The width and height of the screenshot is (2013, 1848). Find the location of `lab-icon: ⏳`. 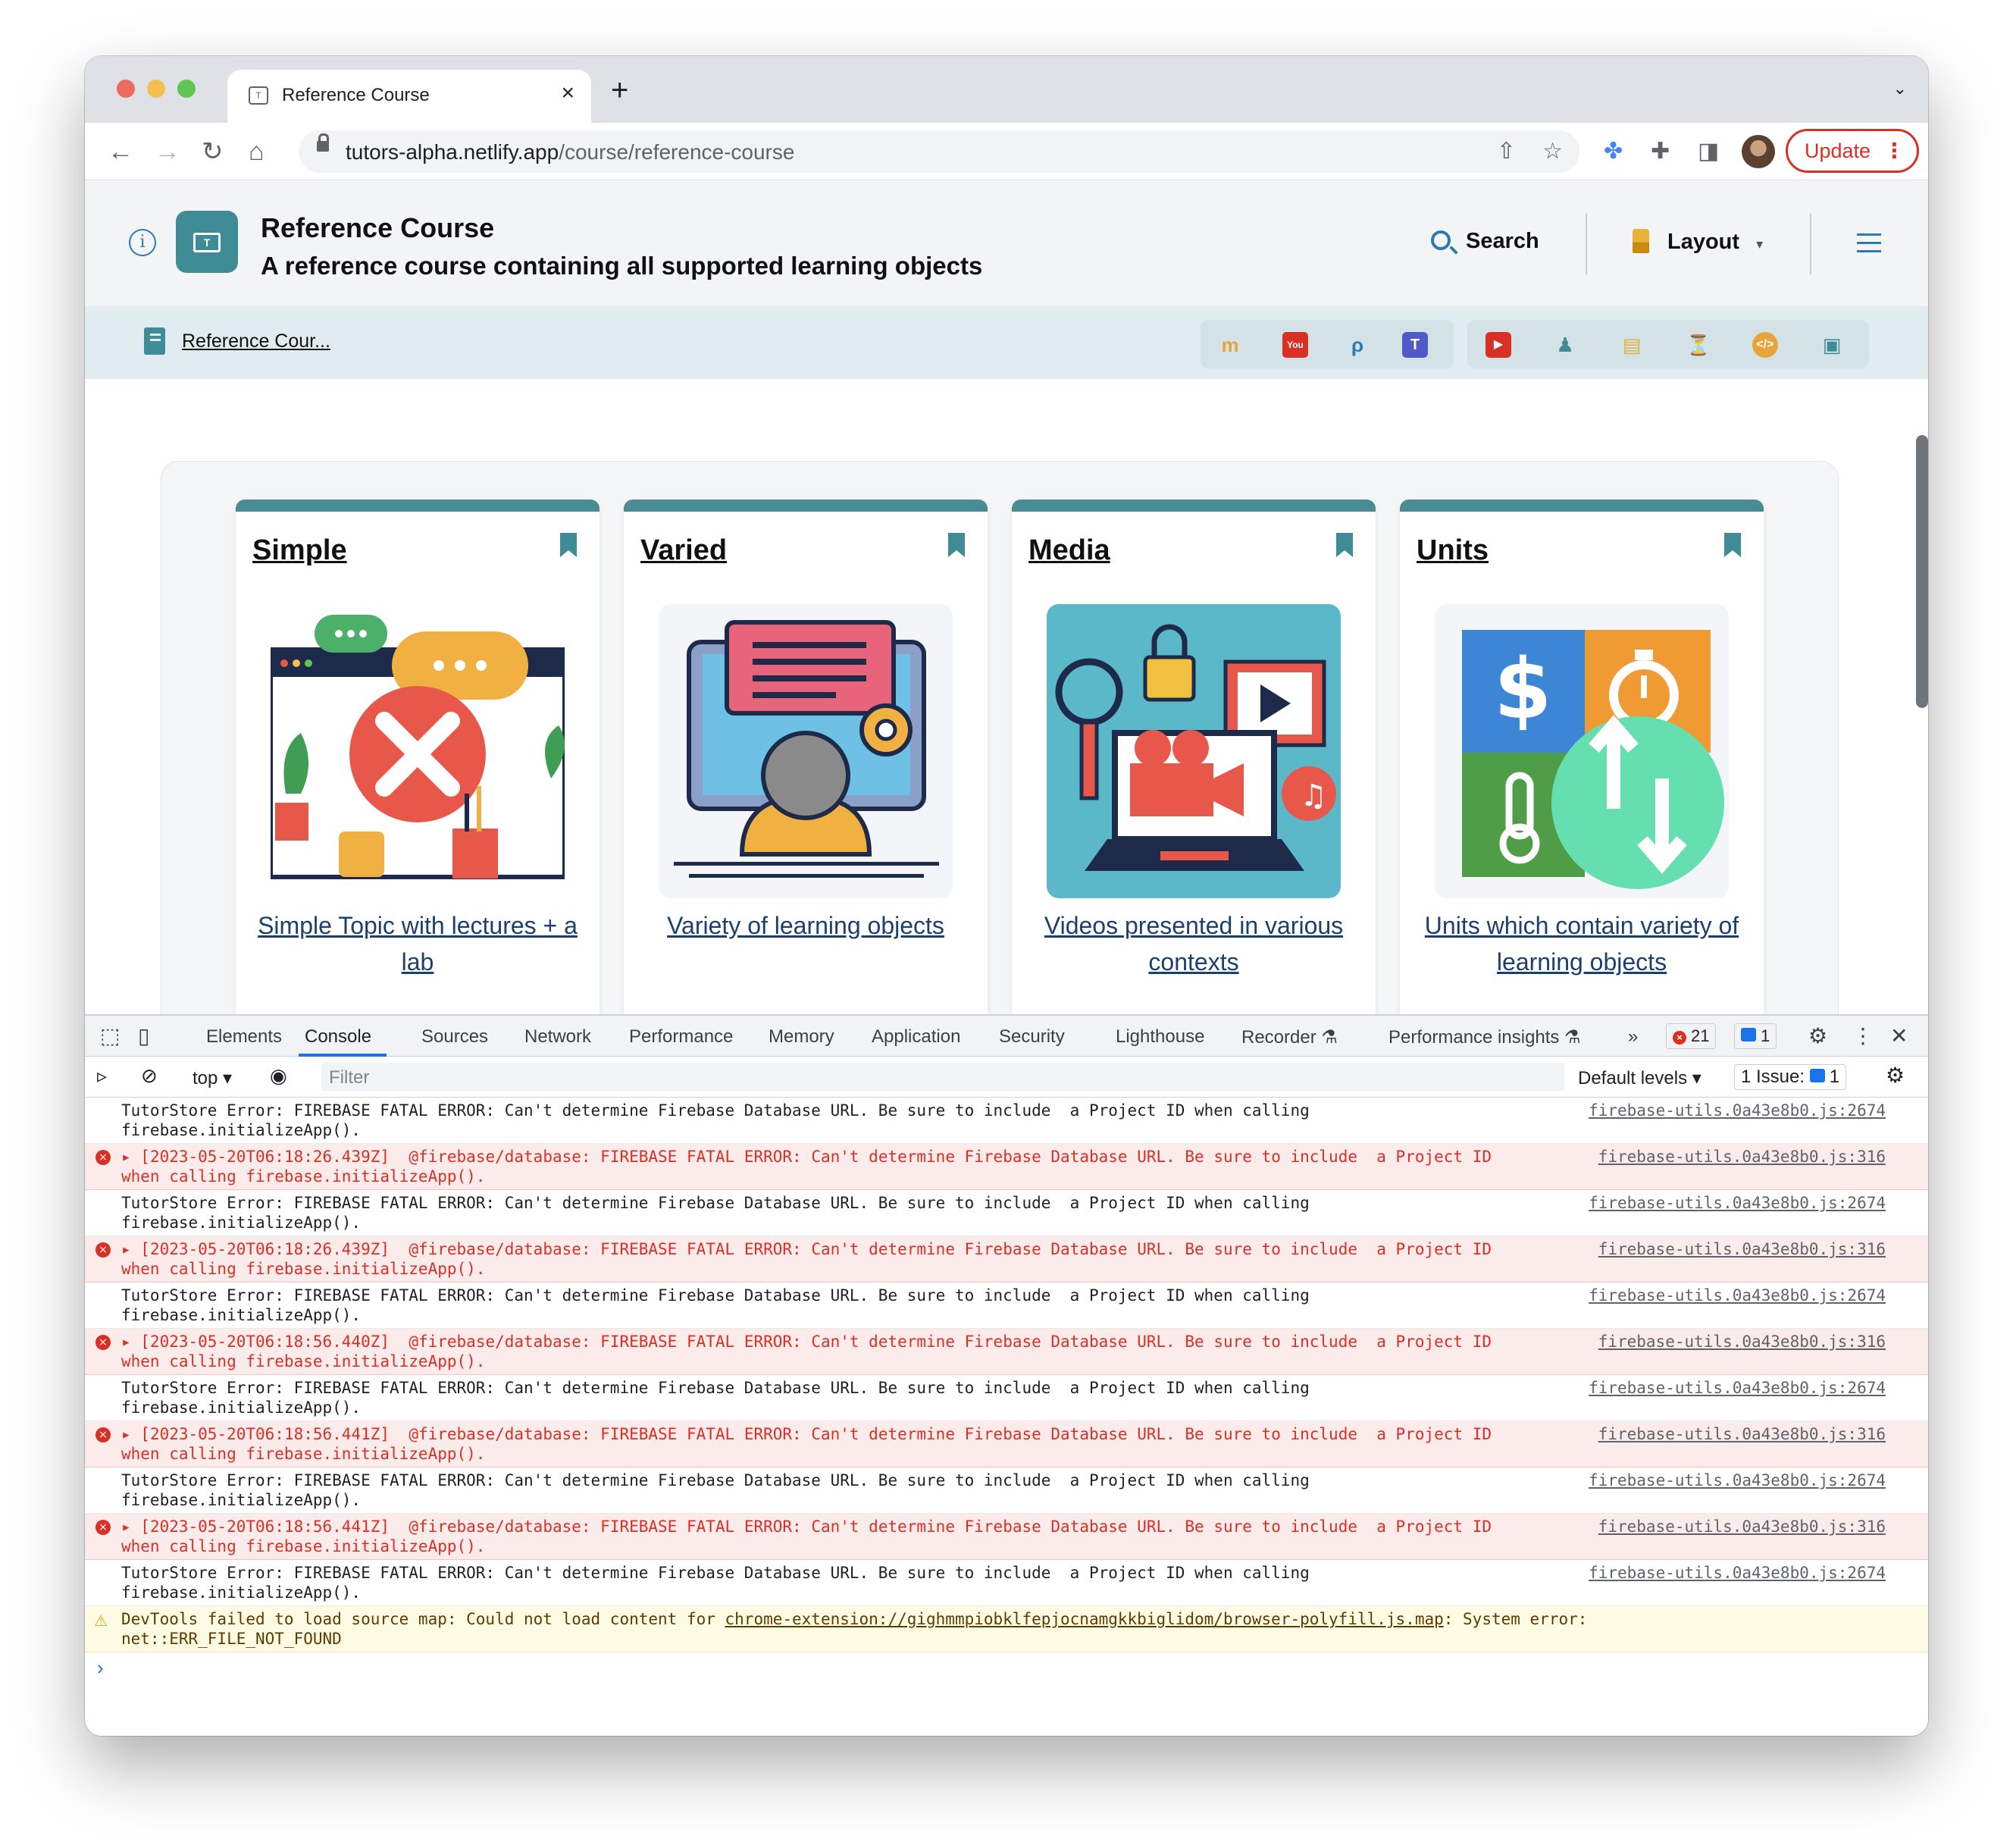

lab-icon: ⏳ is located at coordinates (1698, 345).